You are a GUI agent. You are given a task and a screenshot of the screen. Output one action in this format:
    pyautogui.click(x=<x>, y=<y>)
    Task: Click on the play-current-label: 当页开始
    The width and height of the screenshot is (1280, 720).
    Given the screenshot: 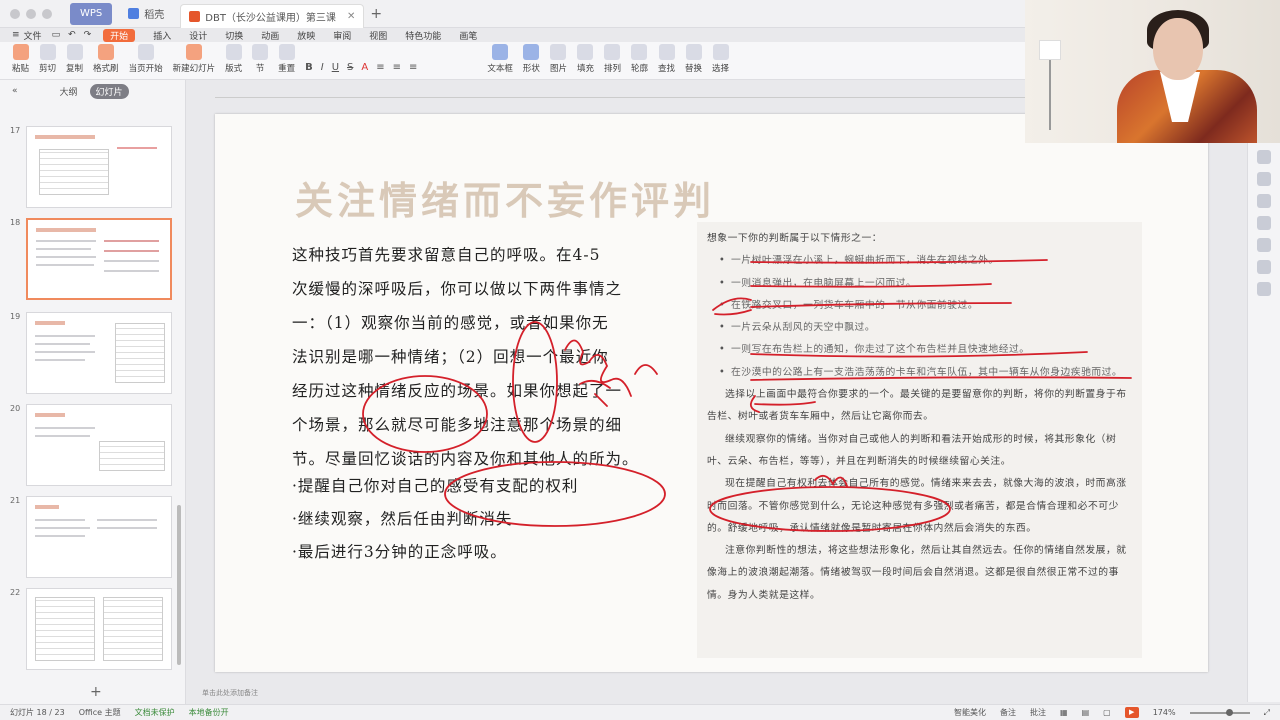 What is the action you would take?
    pyautogui.click(x=145, y=69)
    